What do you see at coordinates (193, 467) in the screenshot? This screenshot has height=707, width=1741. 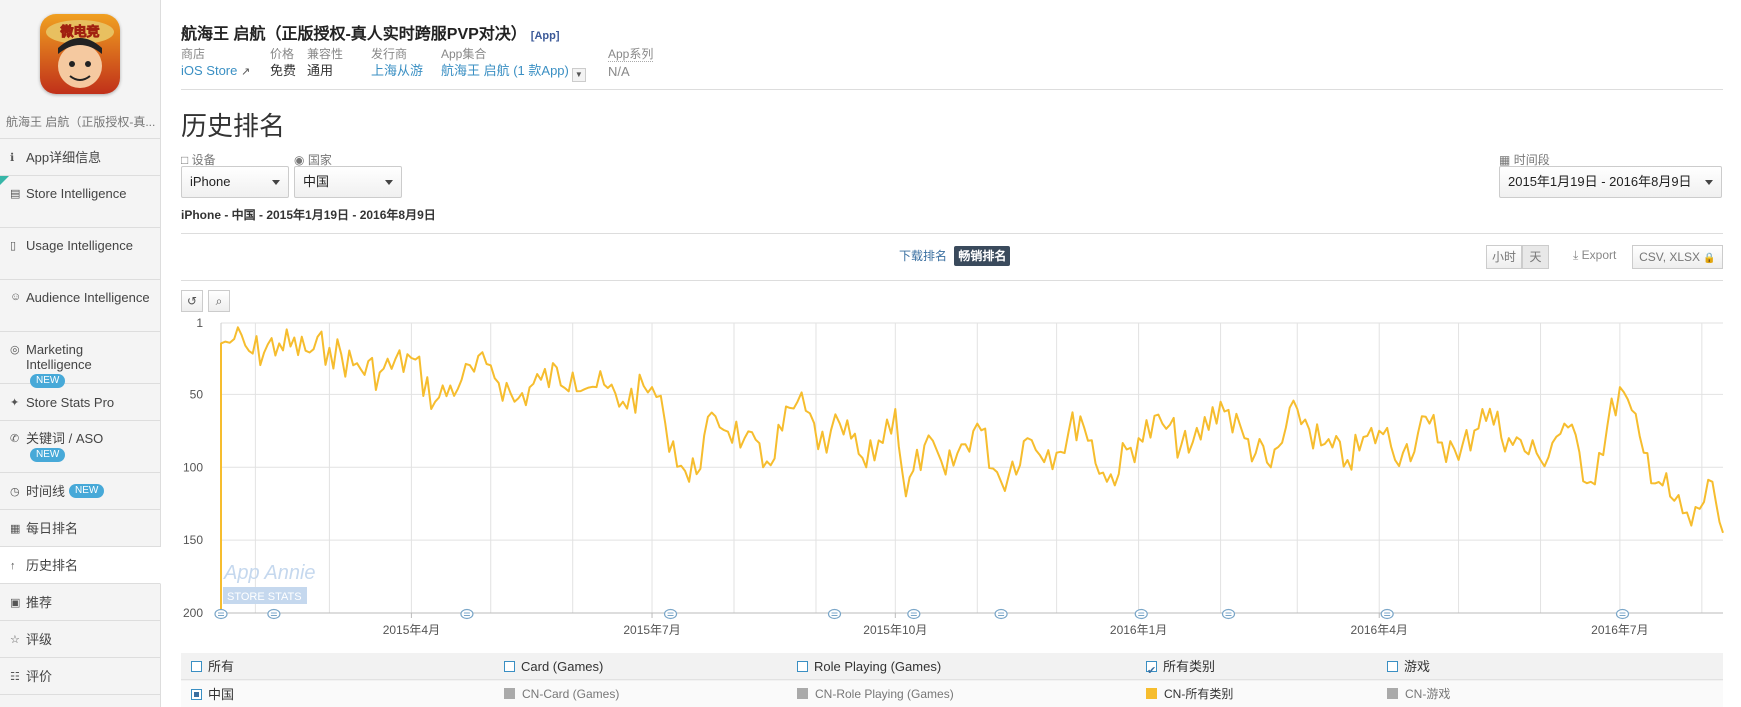 I see `y-tick-label: 100` at bounding box center [193, 467].